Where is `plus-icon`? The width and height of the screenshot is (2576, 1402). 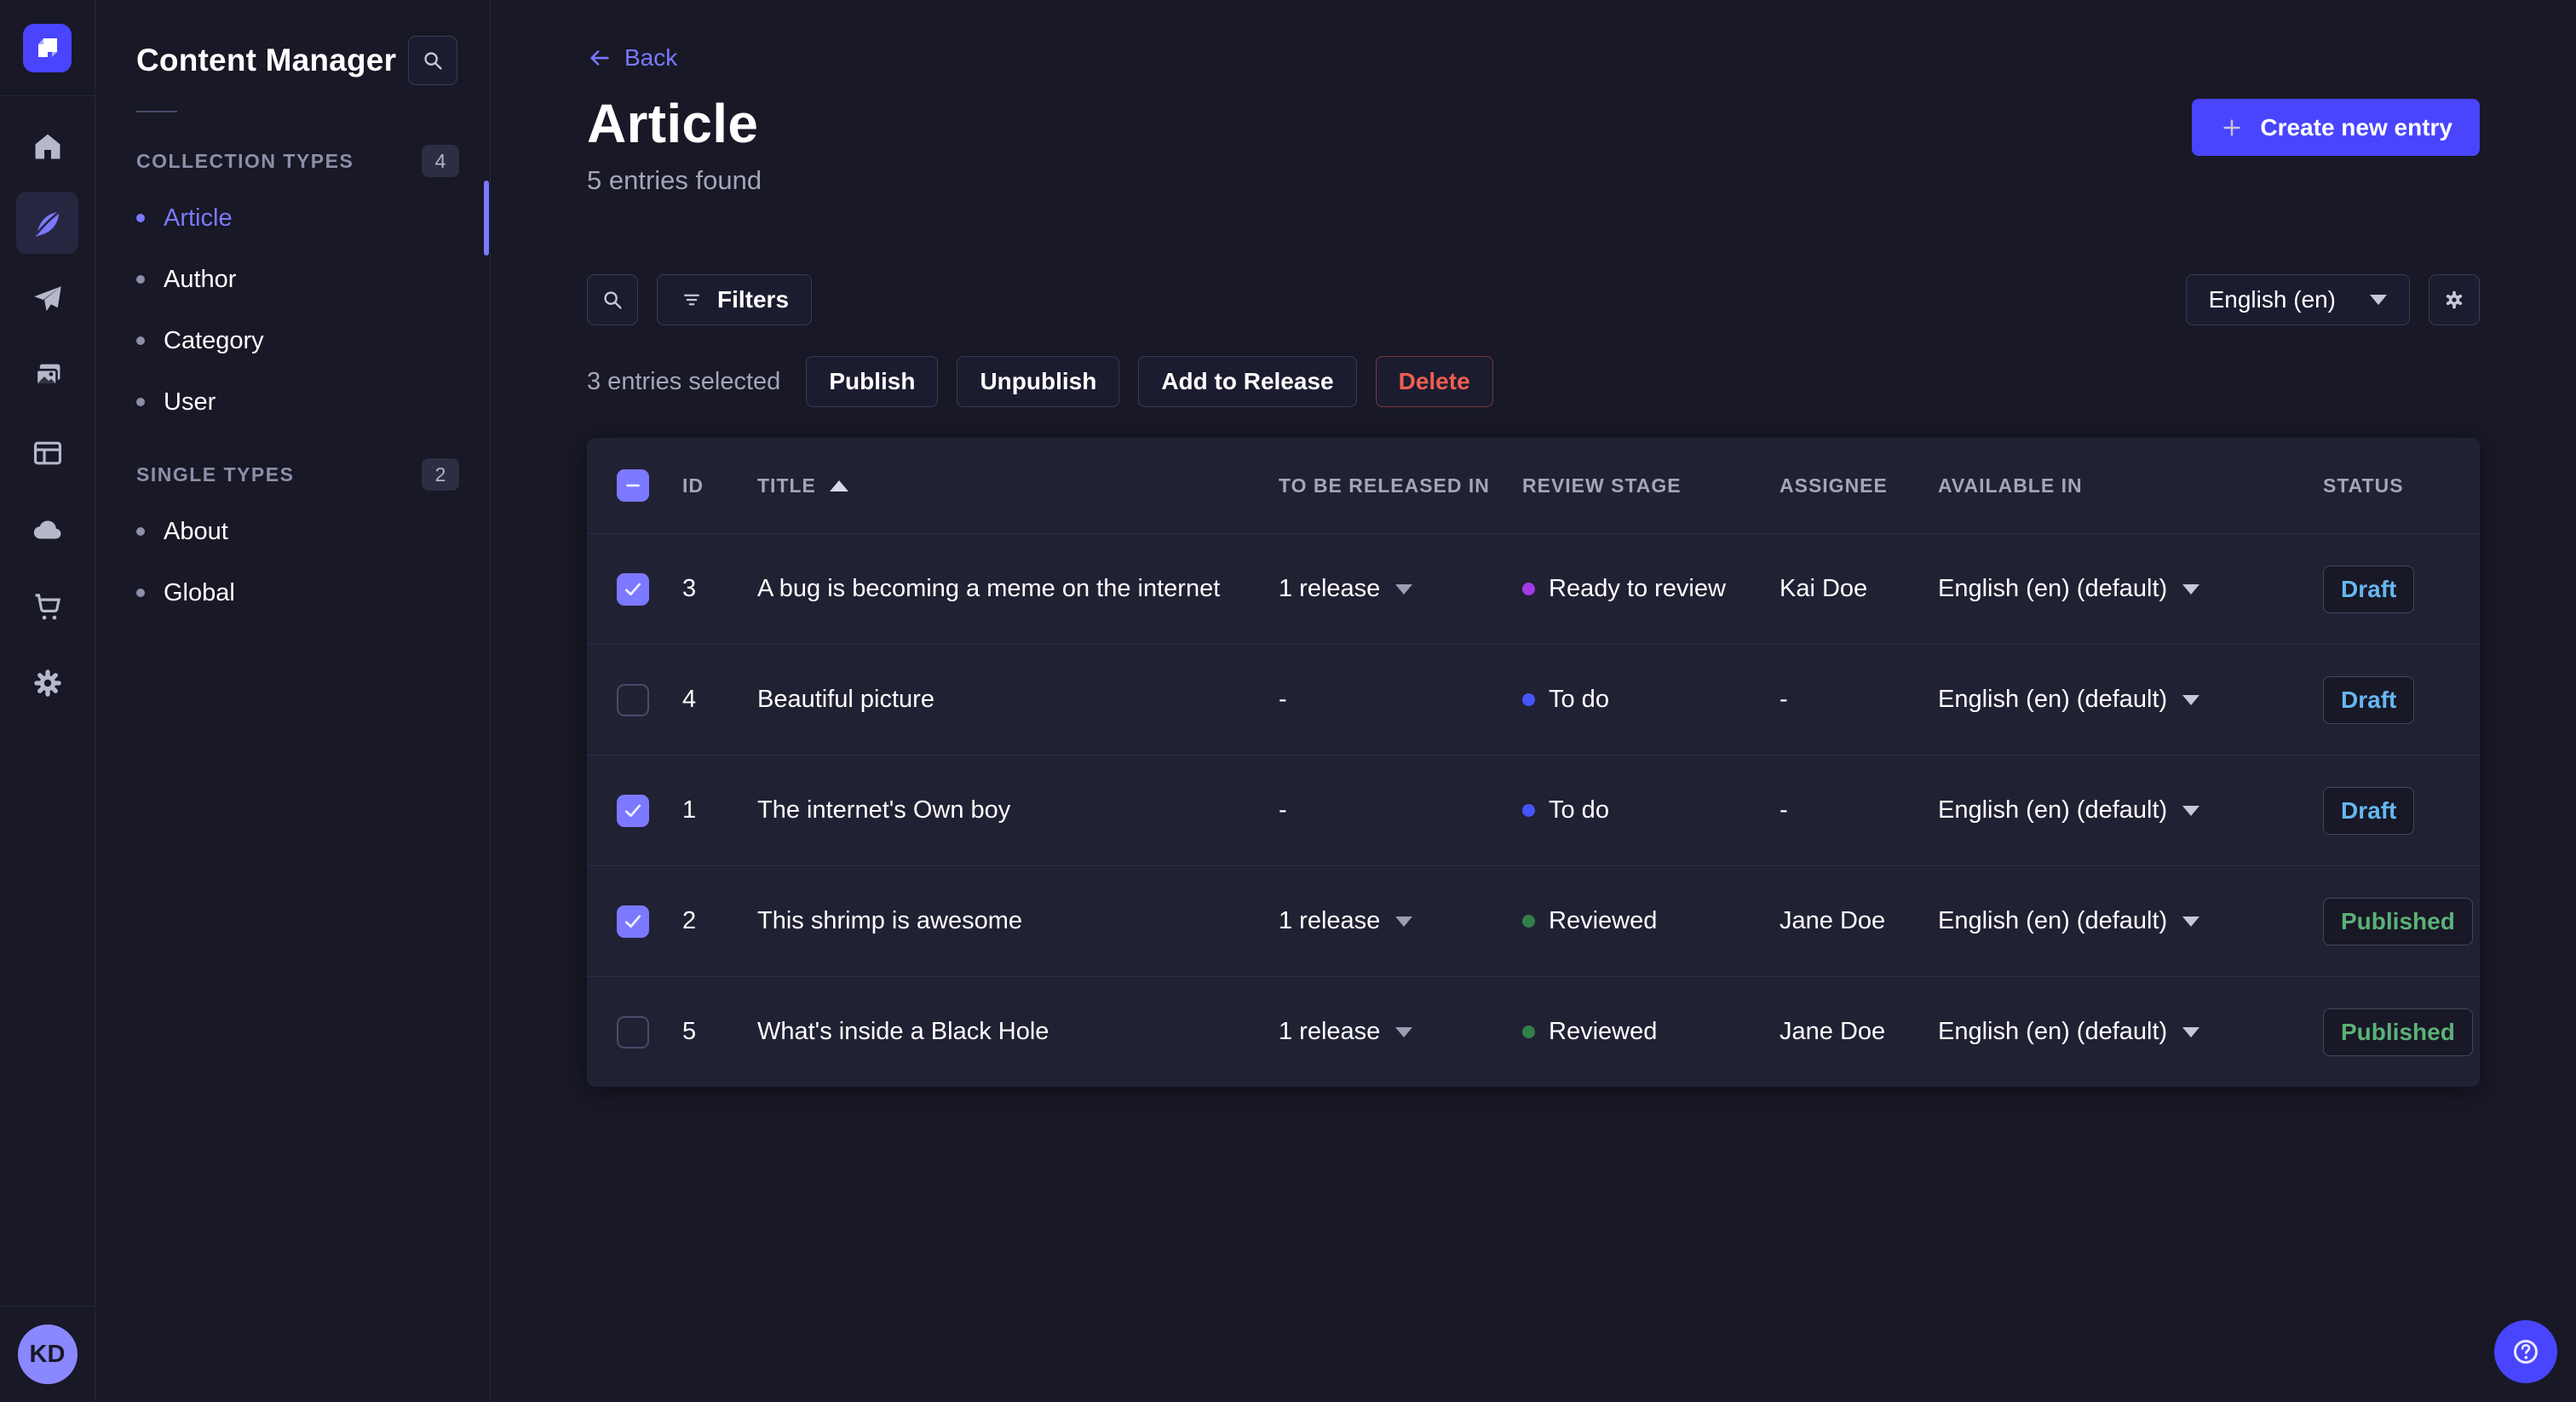 plus-icon is located at coordinates (2232, 127).